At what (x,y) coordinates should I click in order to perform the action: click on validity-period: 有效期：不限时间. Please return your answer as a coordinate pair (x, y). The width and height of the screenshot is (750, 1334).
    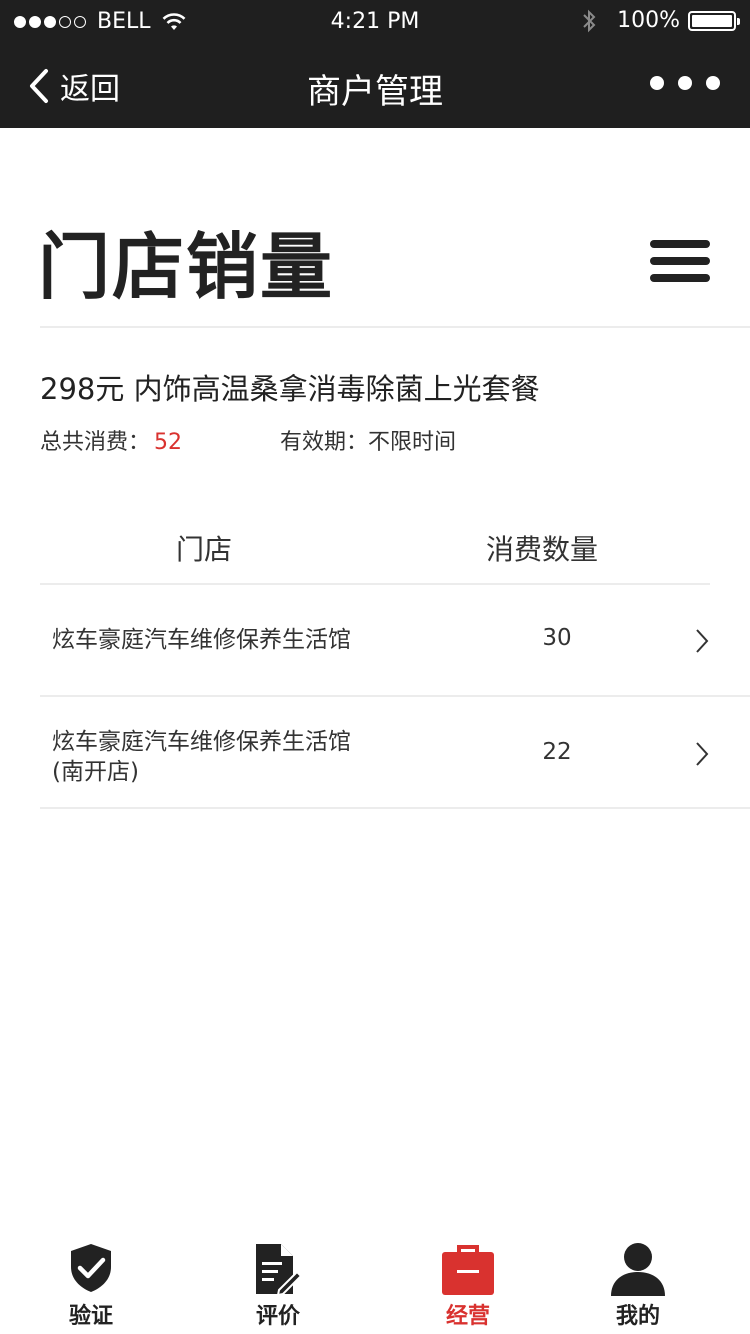
    Looking at the image, I should click on (368, 440).